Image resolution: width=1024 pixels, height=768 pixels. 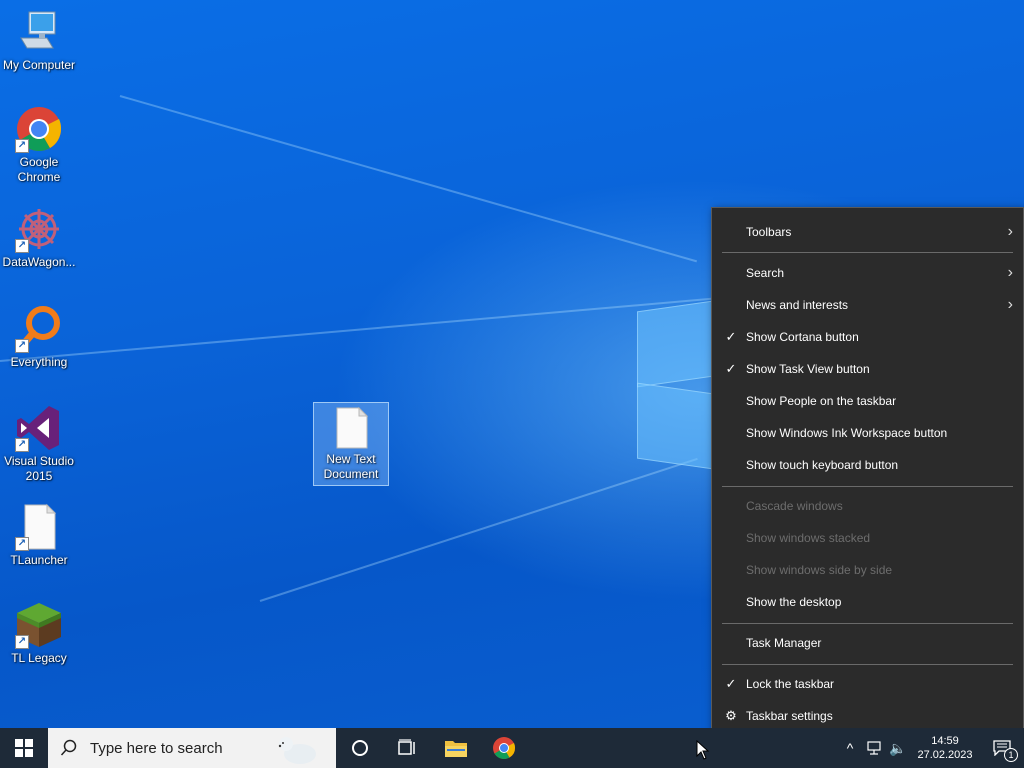 I want to click on desktop-icon-tl-legacy: ↗ TL Legacy, so click(x=39, y=633).